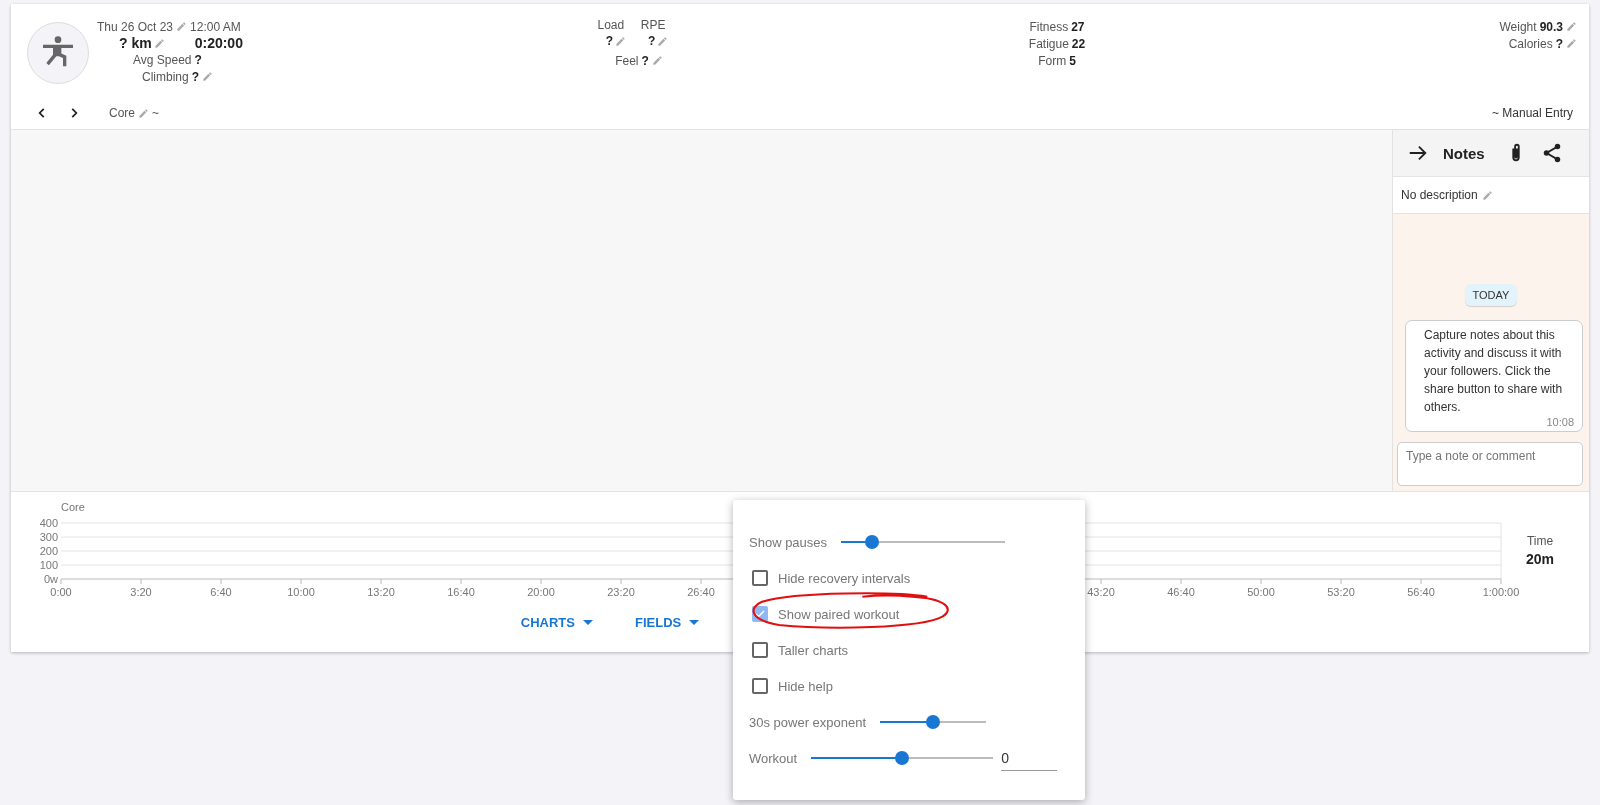 The image size is (1600, 805). Describe the element at coordinates (1551, 26) in the screenshot. I see `stat-value: 90.3` at that location.